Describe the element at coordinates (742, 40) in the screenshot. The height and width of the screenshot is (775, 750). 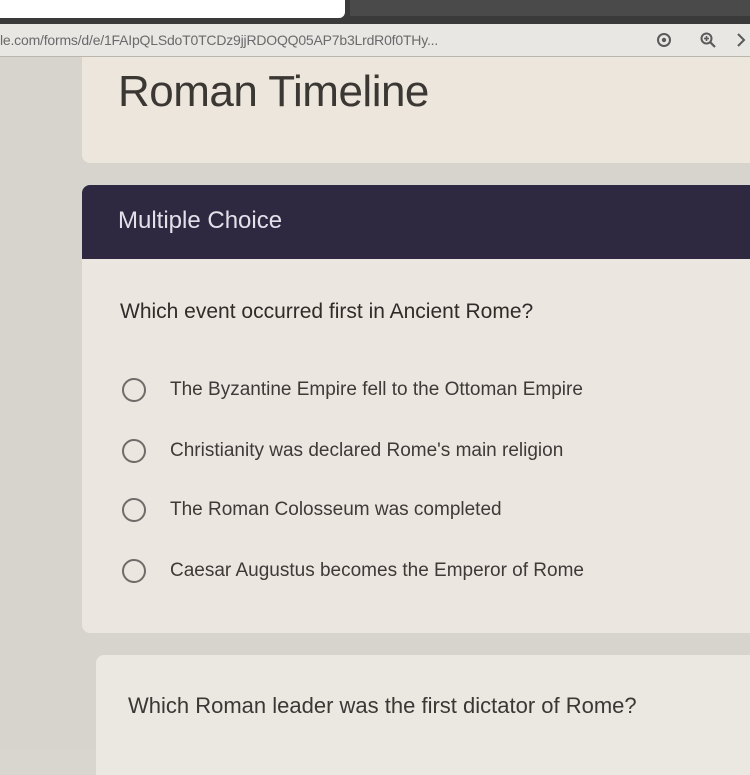
I see `extension-icon` at that location.